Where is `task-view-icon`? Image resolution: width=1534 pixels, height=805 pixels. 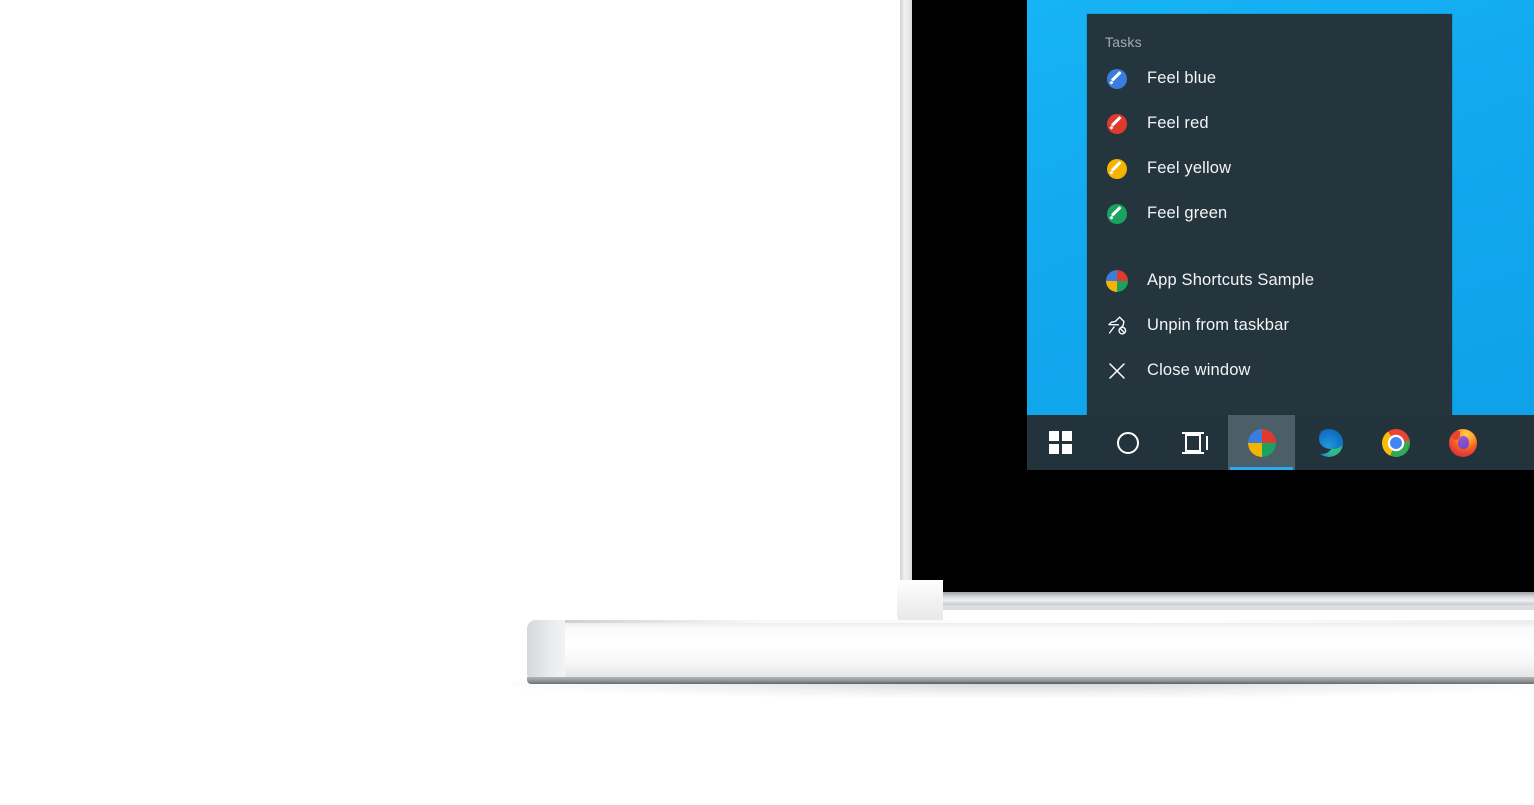
task-view-icon is located at coordinates (1194, 442).